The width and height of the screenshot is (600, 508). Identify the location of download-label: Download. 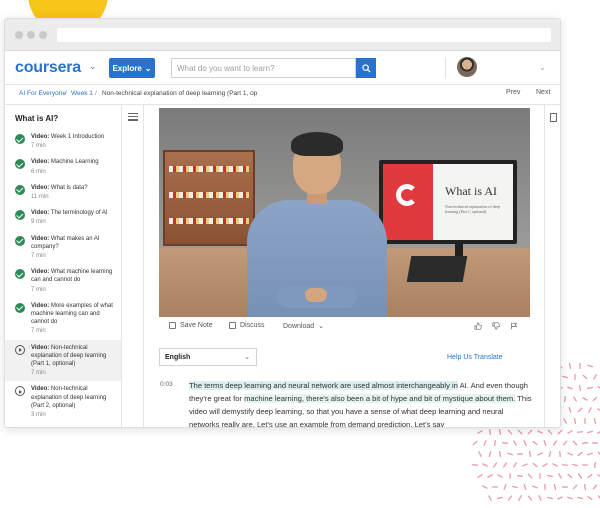
(299, 326).